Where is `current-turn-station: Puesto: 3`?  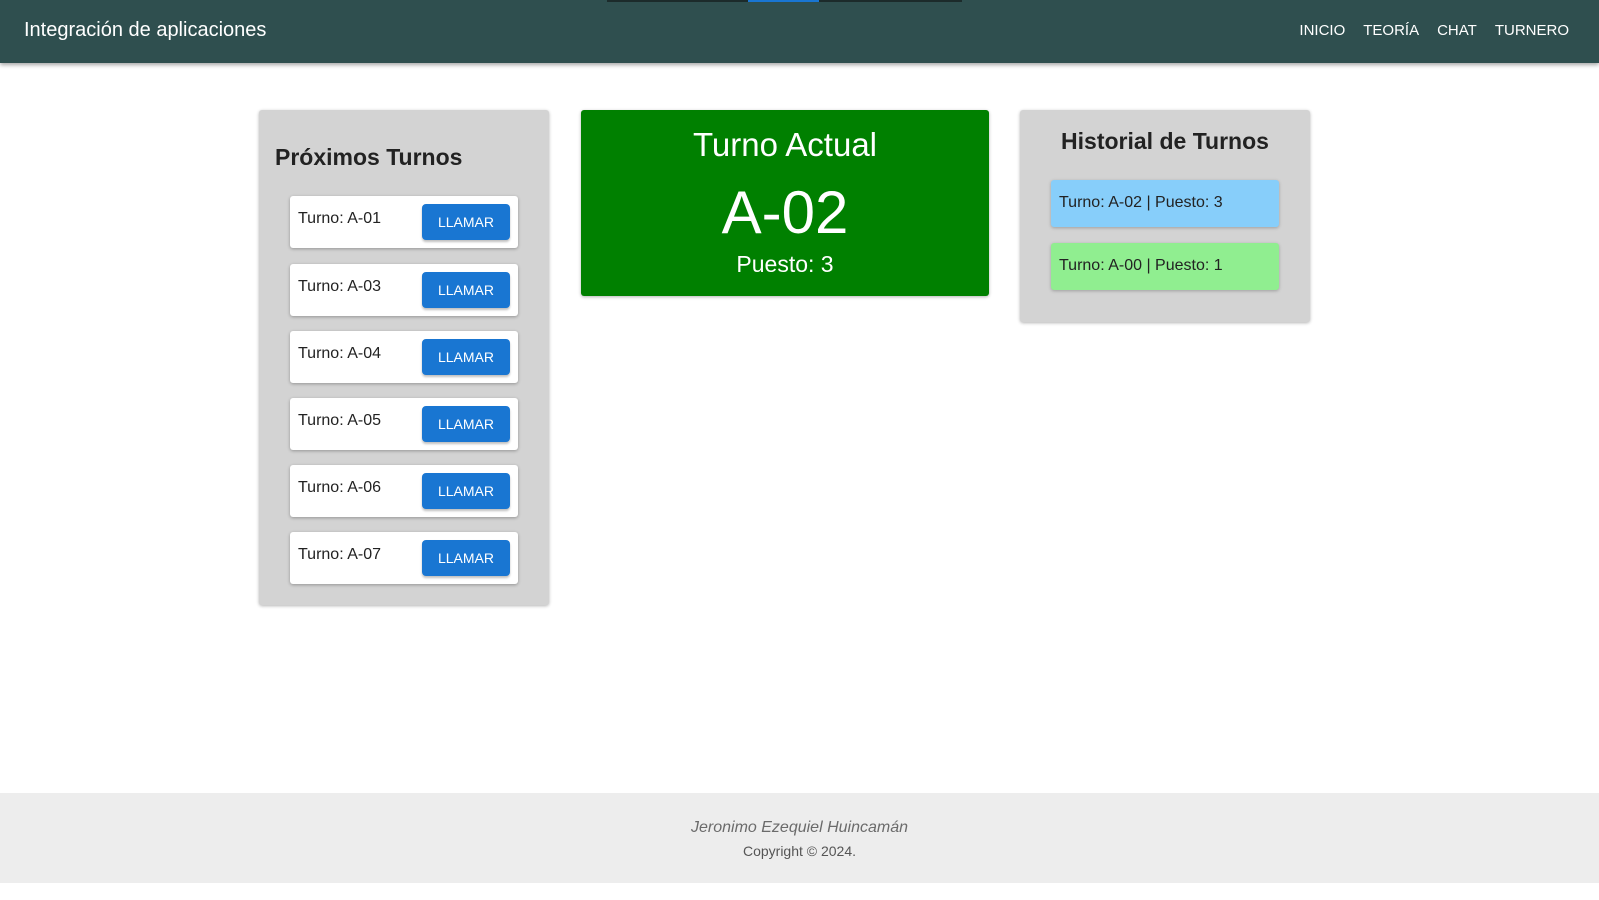
current-turn-station: Puesto: 3 is located at coordinates (785, 264).